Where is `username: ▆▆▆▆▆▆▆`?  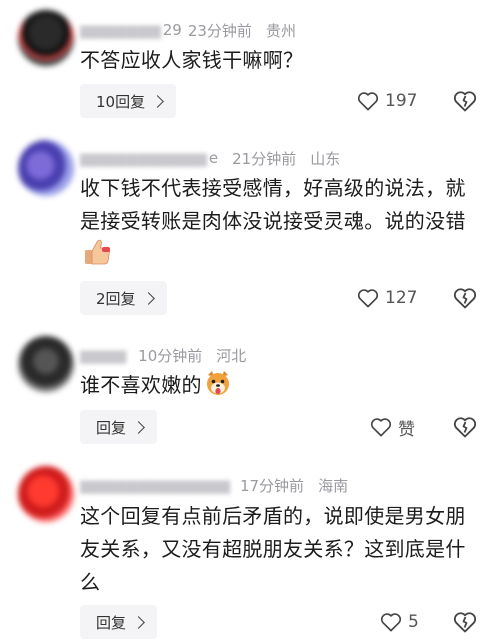 username: ▆▆▆▆▆▆▆ is located at coordinates (120, 30).